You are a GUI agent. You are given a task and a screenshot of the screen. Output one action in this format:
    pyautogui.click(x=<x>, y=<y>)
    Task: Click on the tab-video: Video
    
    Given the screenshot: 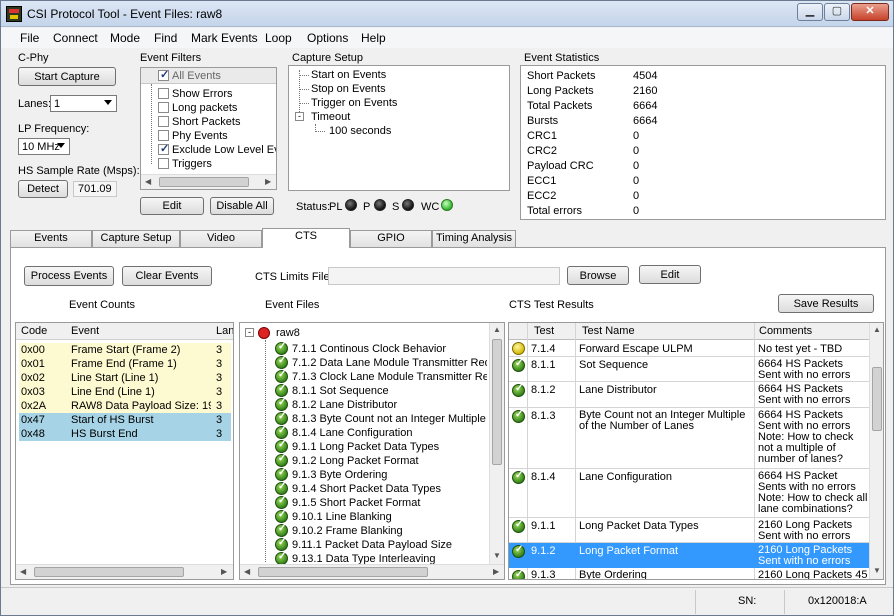 What is the action you would take?
    pyautogui.click(x=221, y=238)
    